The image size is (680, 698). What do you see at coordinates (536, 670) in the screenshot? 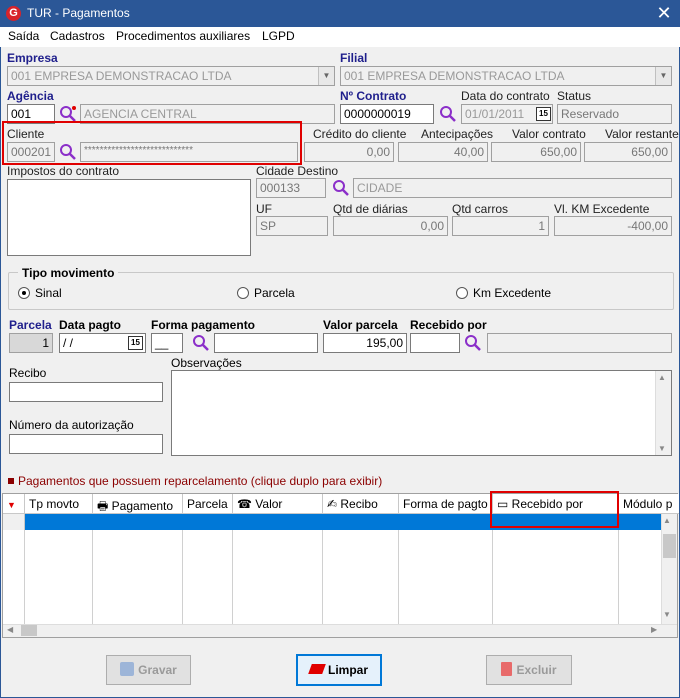
I see `excluir-button-label: Excluir` at bounding box center [536, 670].